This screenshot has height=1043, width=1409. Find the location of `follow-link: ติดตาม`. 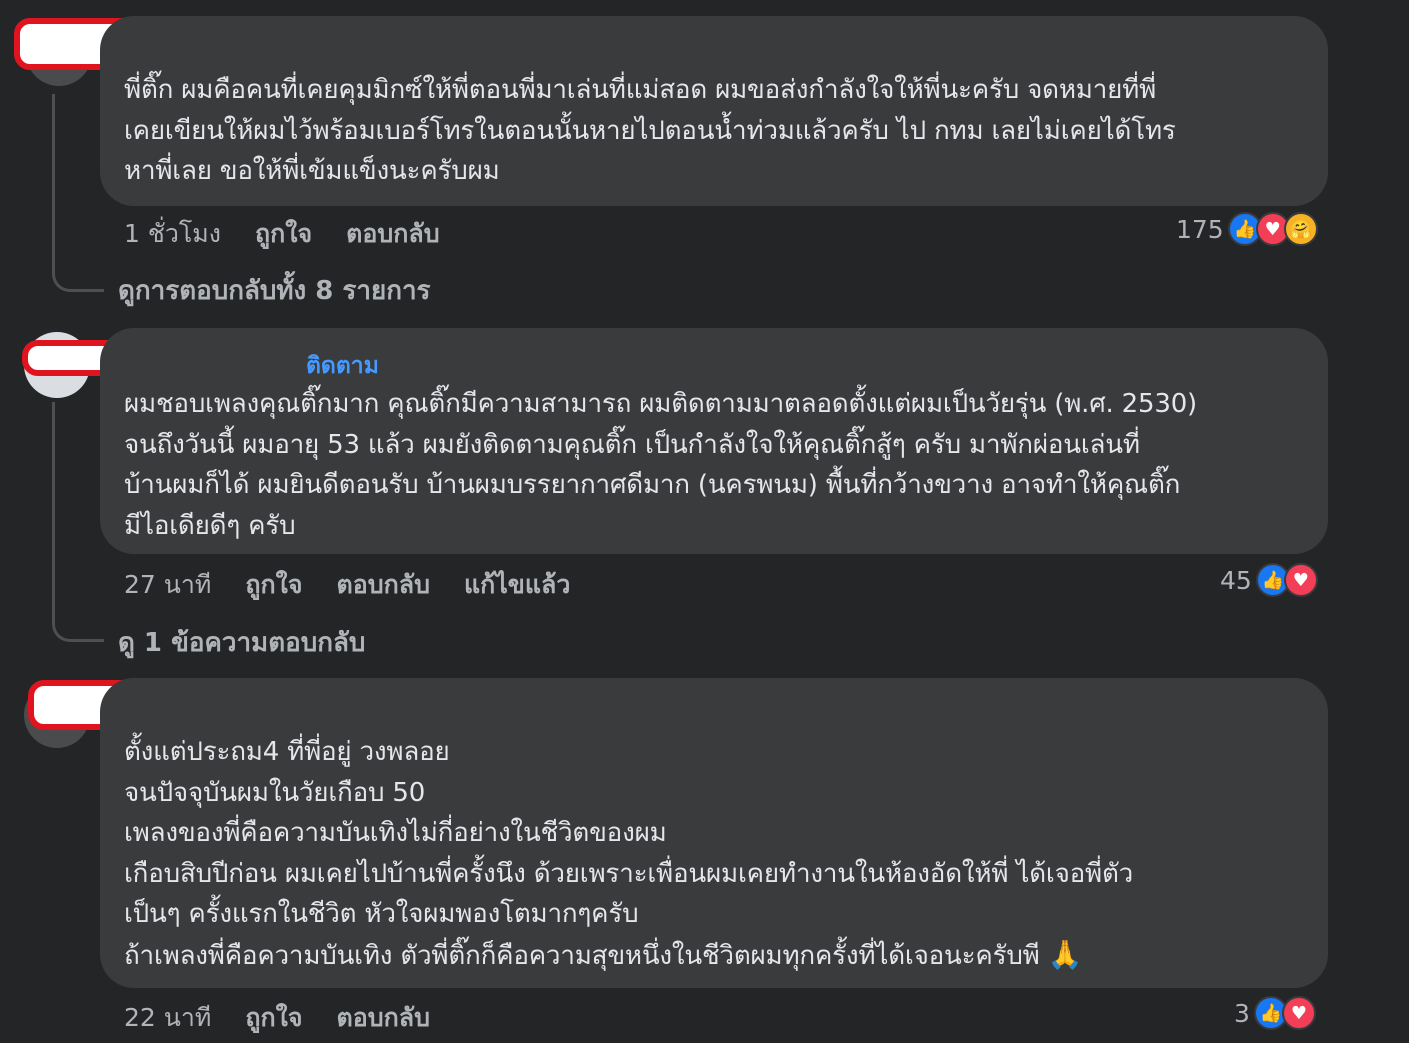

follow-link: ติดตาม is located at coordinates (342, 366).